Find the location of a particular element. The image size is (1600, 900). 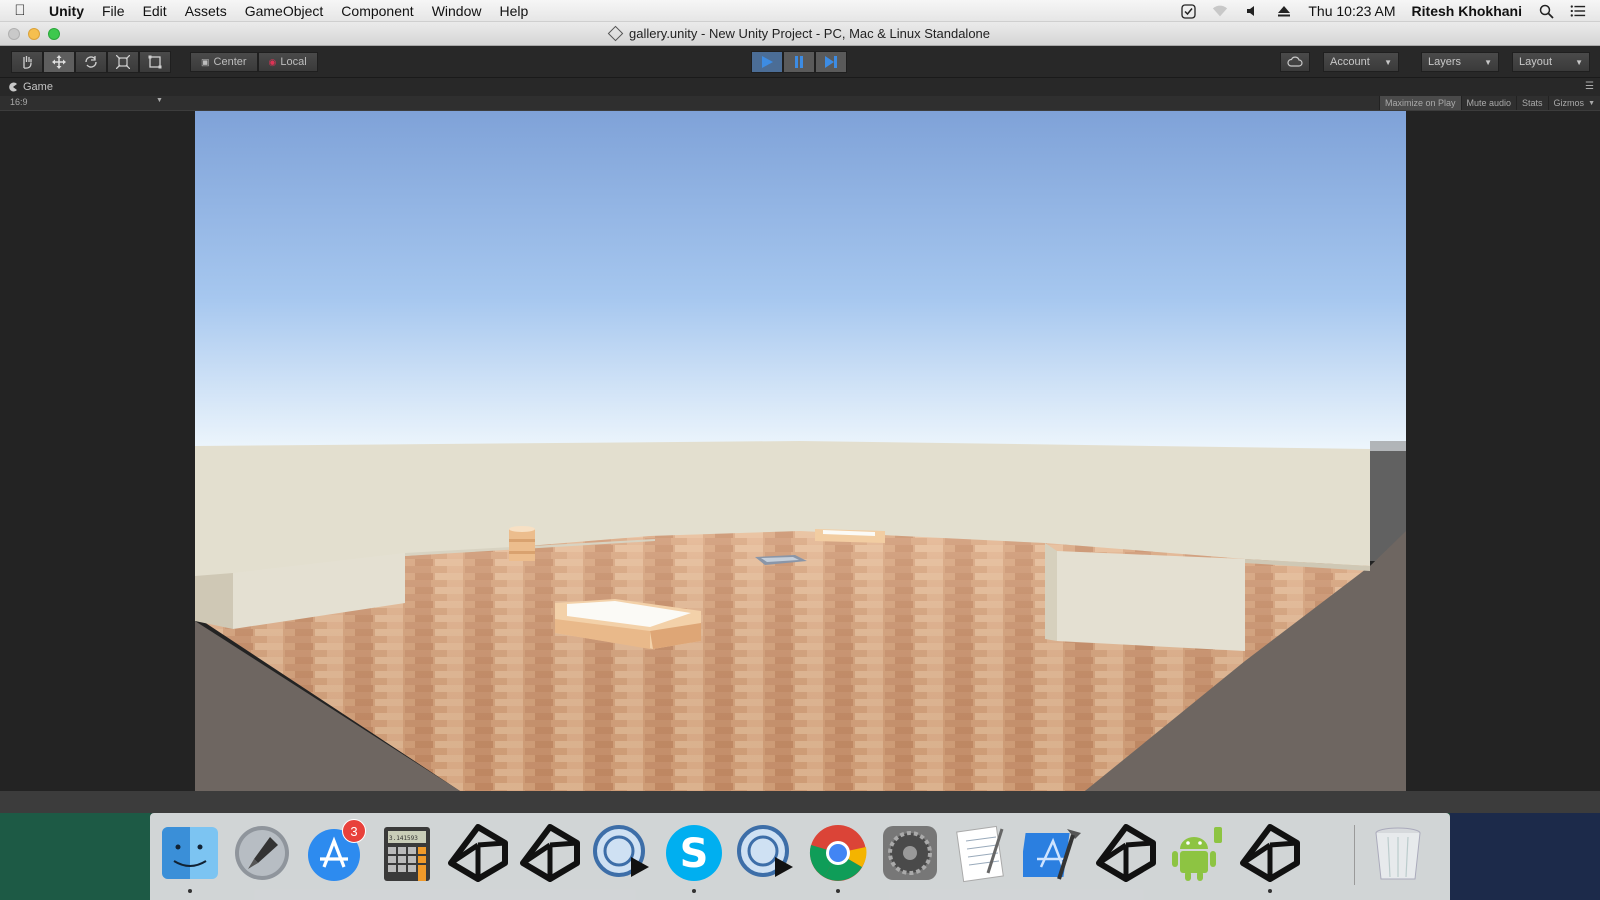

rect-icon is located at coordinates (155, 62).